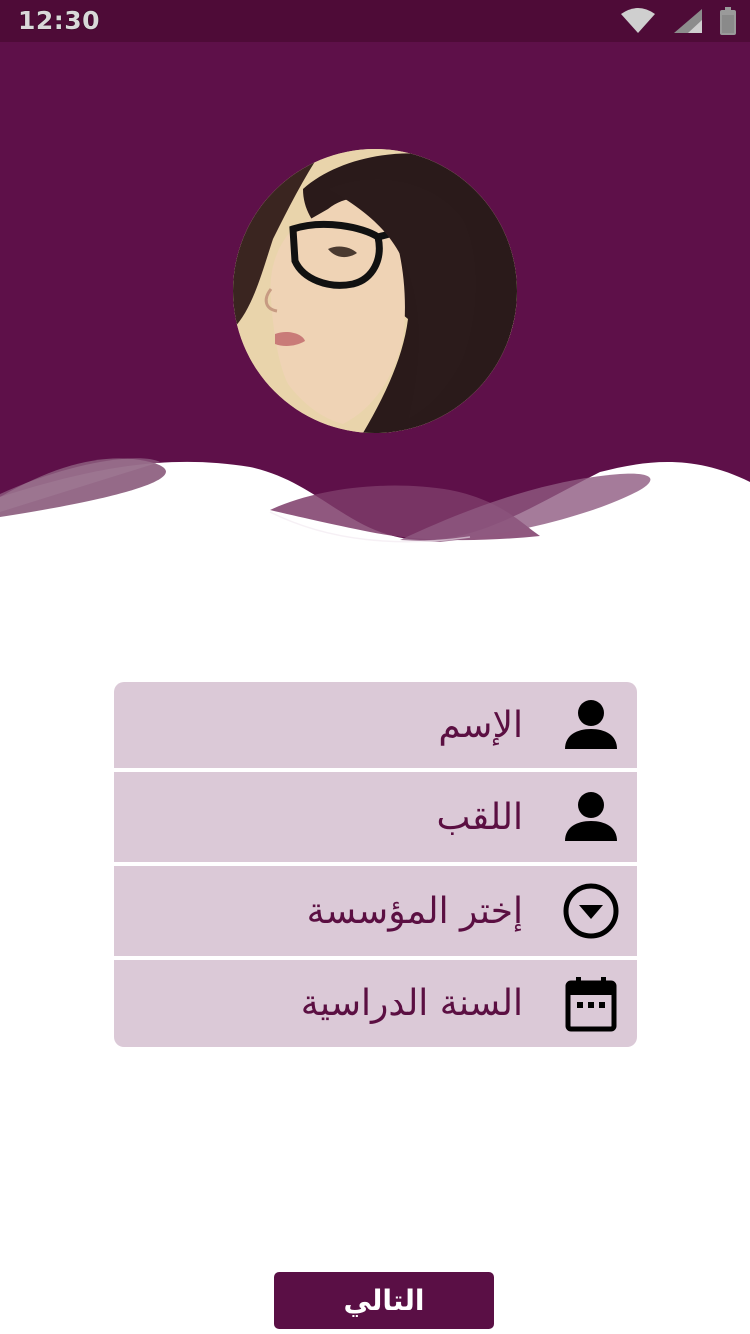  What do you see at coordinates (688, 21) in the screenshot?
I see `signal-icon` at bounding box center [688, 21].